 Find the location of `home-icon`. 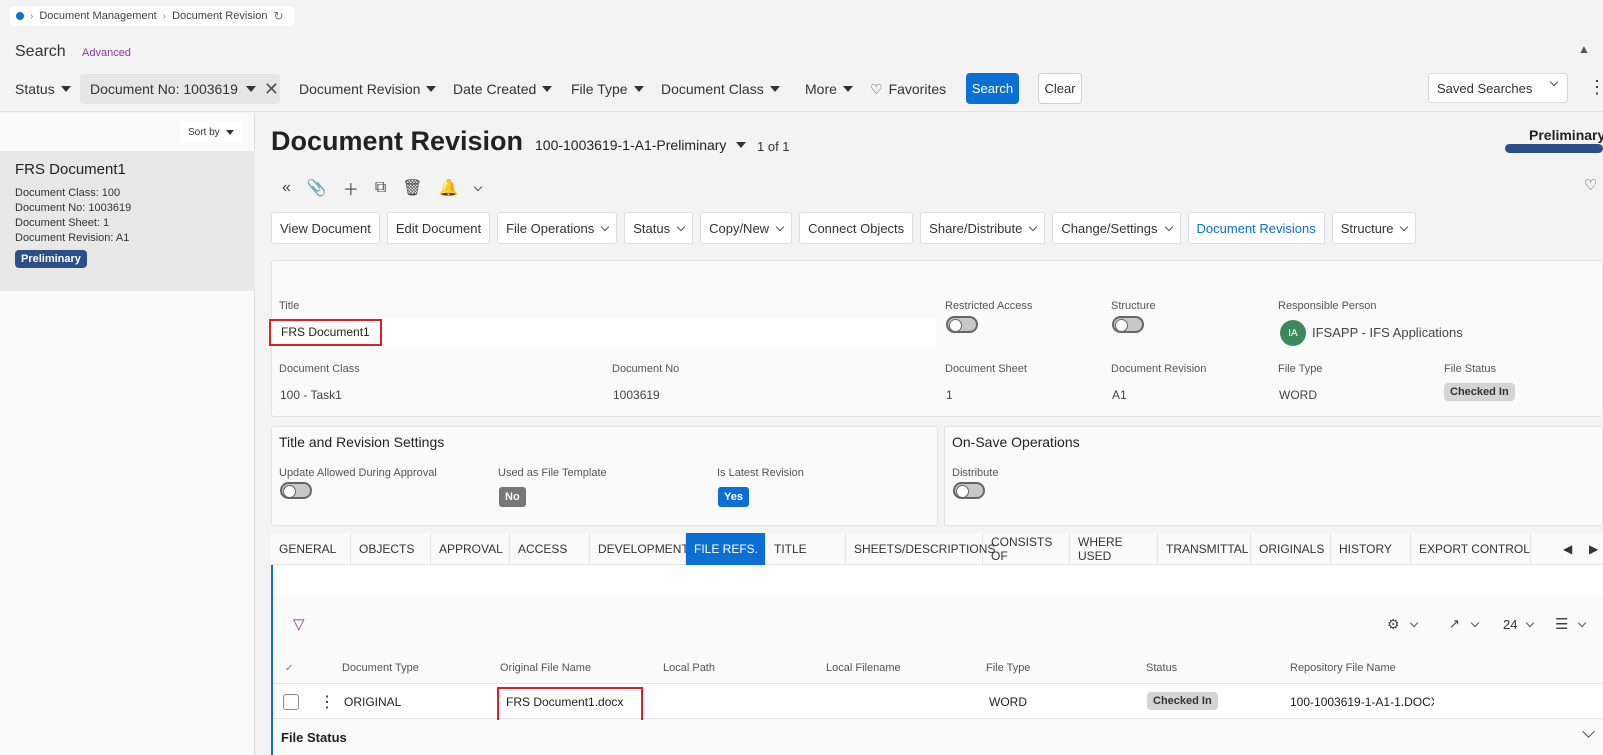

home-icon is located at coordinates (20, 16).